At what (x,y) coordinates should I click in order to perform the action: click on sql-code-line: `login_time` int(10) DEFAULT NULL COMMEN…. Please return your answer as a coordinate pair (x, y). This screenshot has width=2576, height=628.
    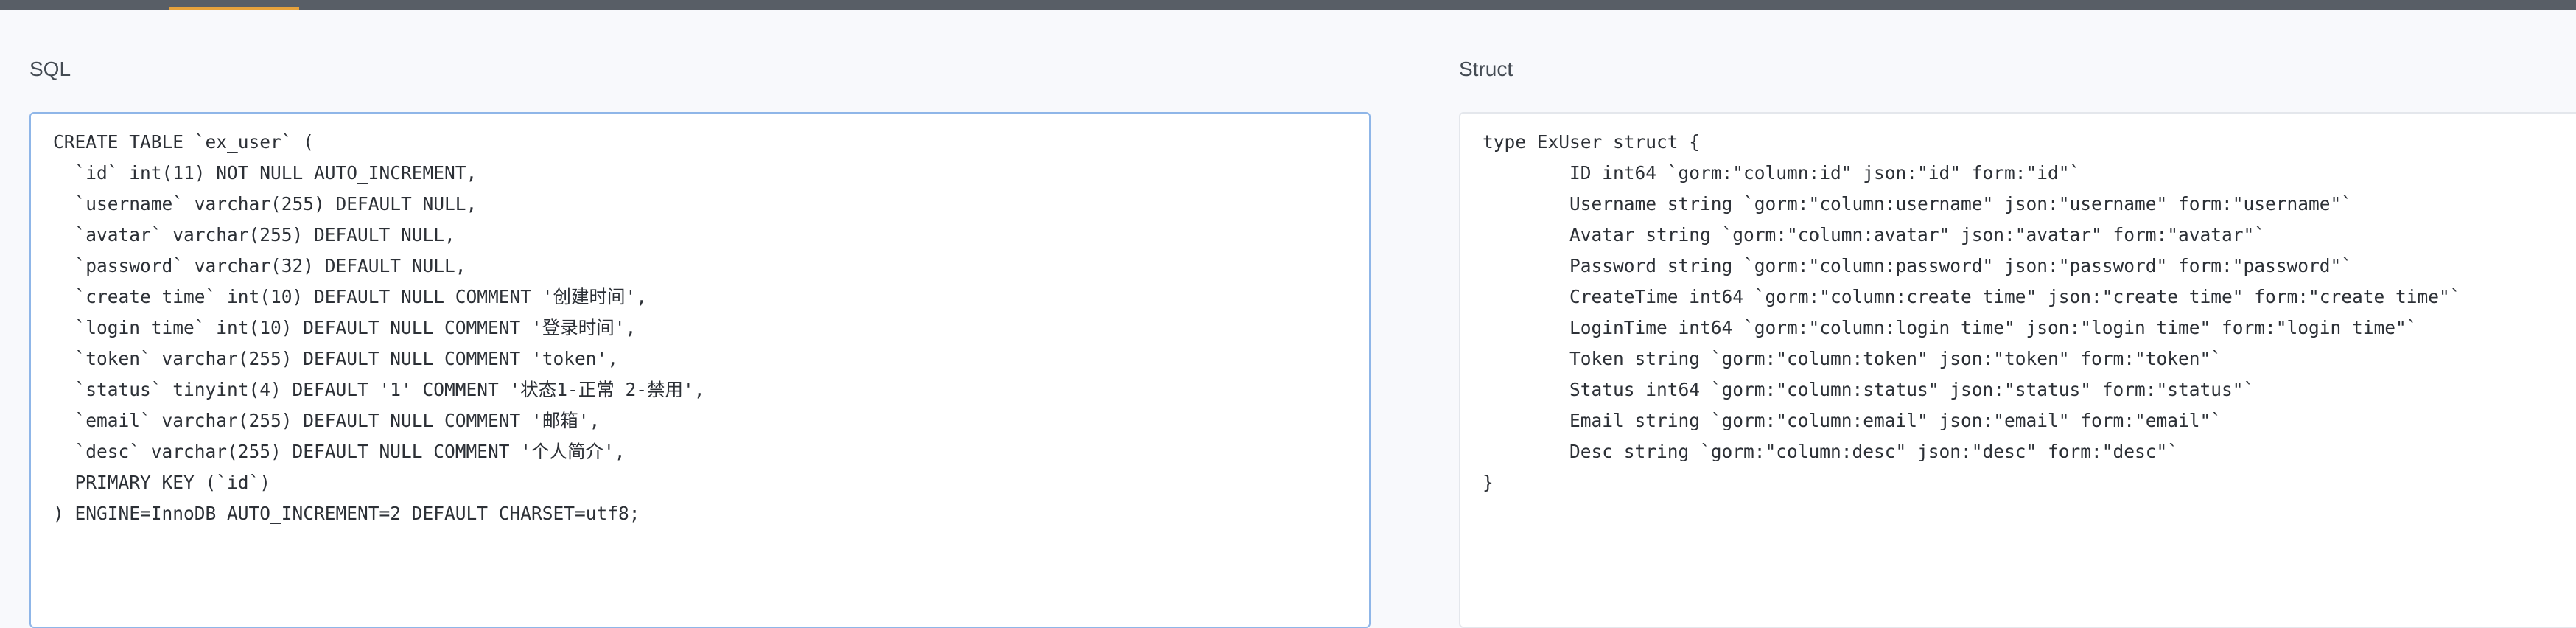
    Looking at the image, I should click on (345, 327).